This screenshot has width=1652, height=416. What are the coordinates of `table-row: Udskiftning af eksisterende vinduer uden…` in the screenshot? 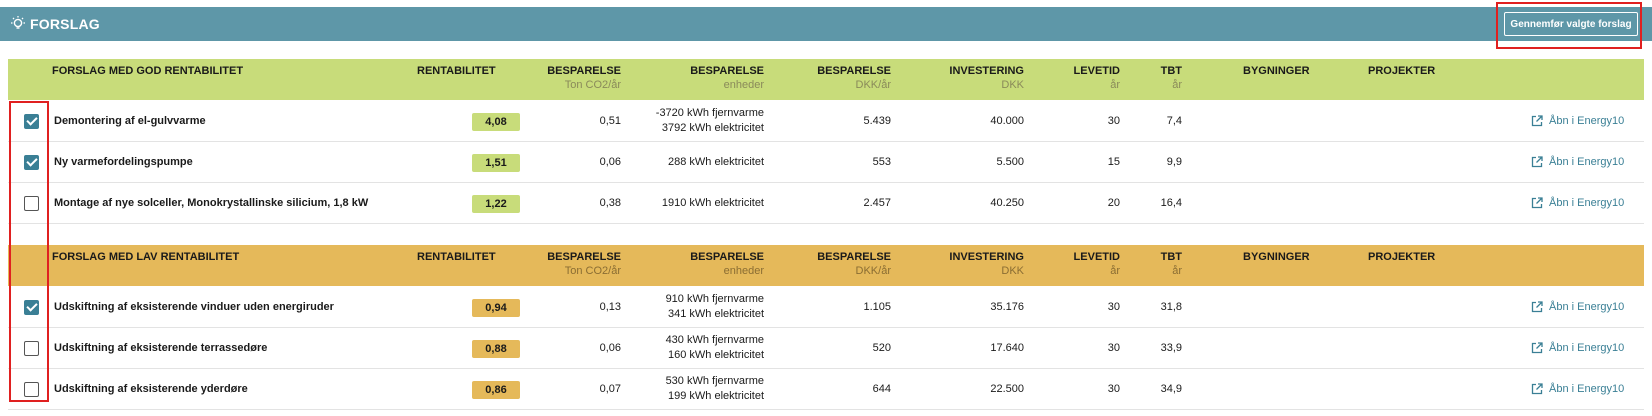 It's located at (826, 307).